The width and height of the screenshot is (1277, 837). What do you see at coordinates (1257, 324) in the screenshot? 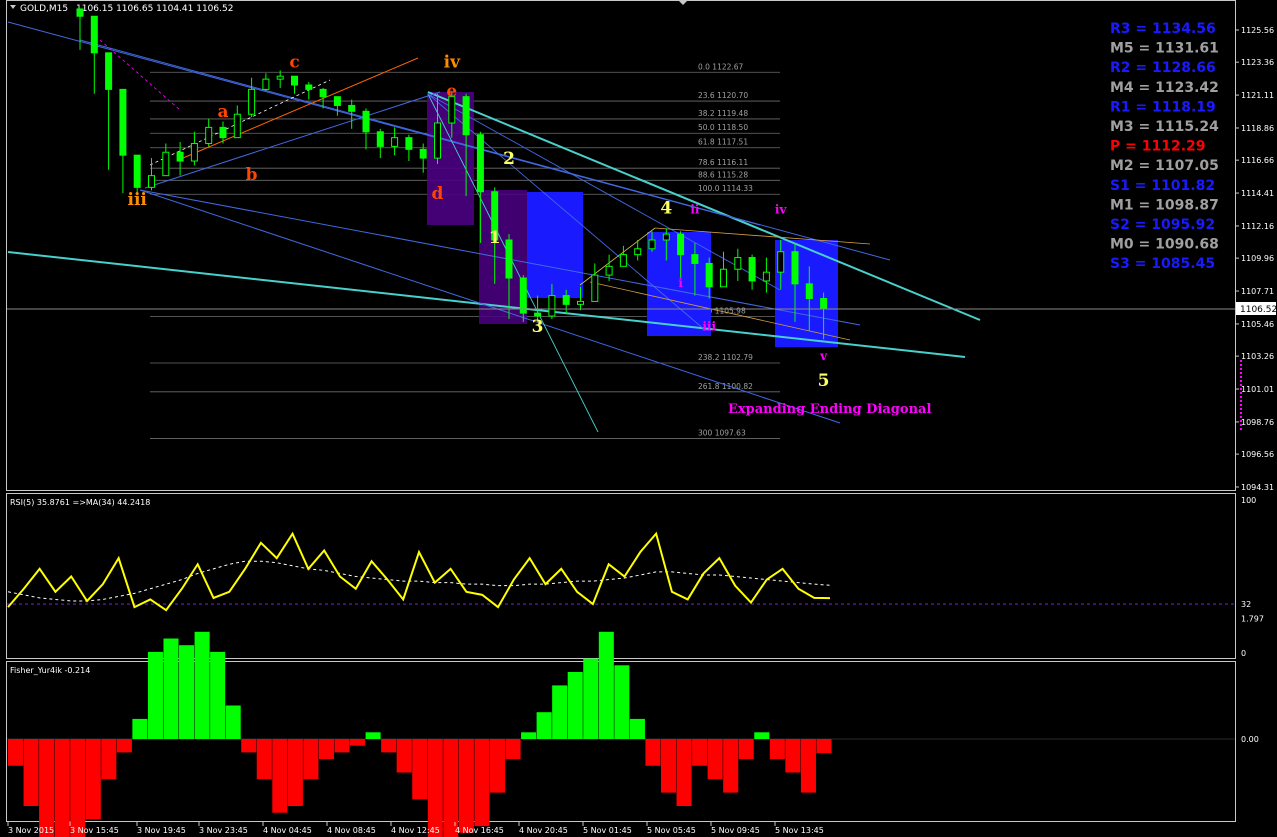
I see `price-axis-label: 1105.46` at bounding box center [1257, 324].